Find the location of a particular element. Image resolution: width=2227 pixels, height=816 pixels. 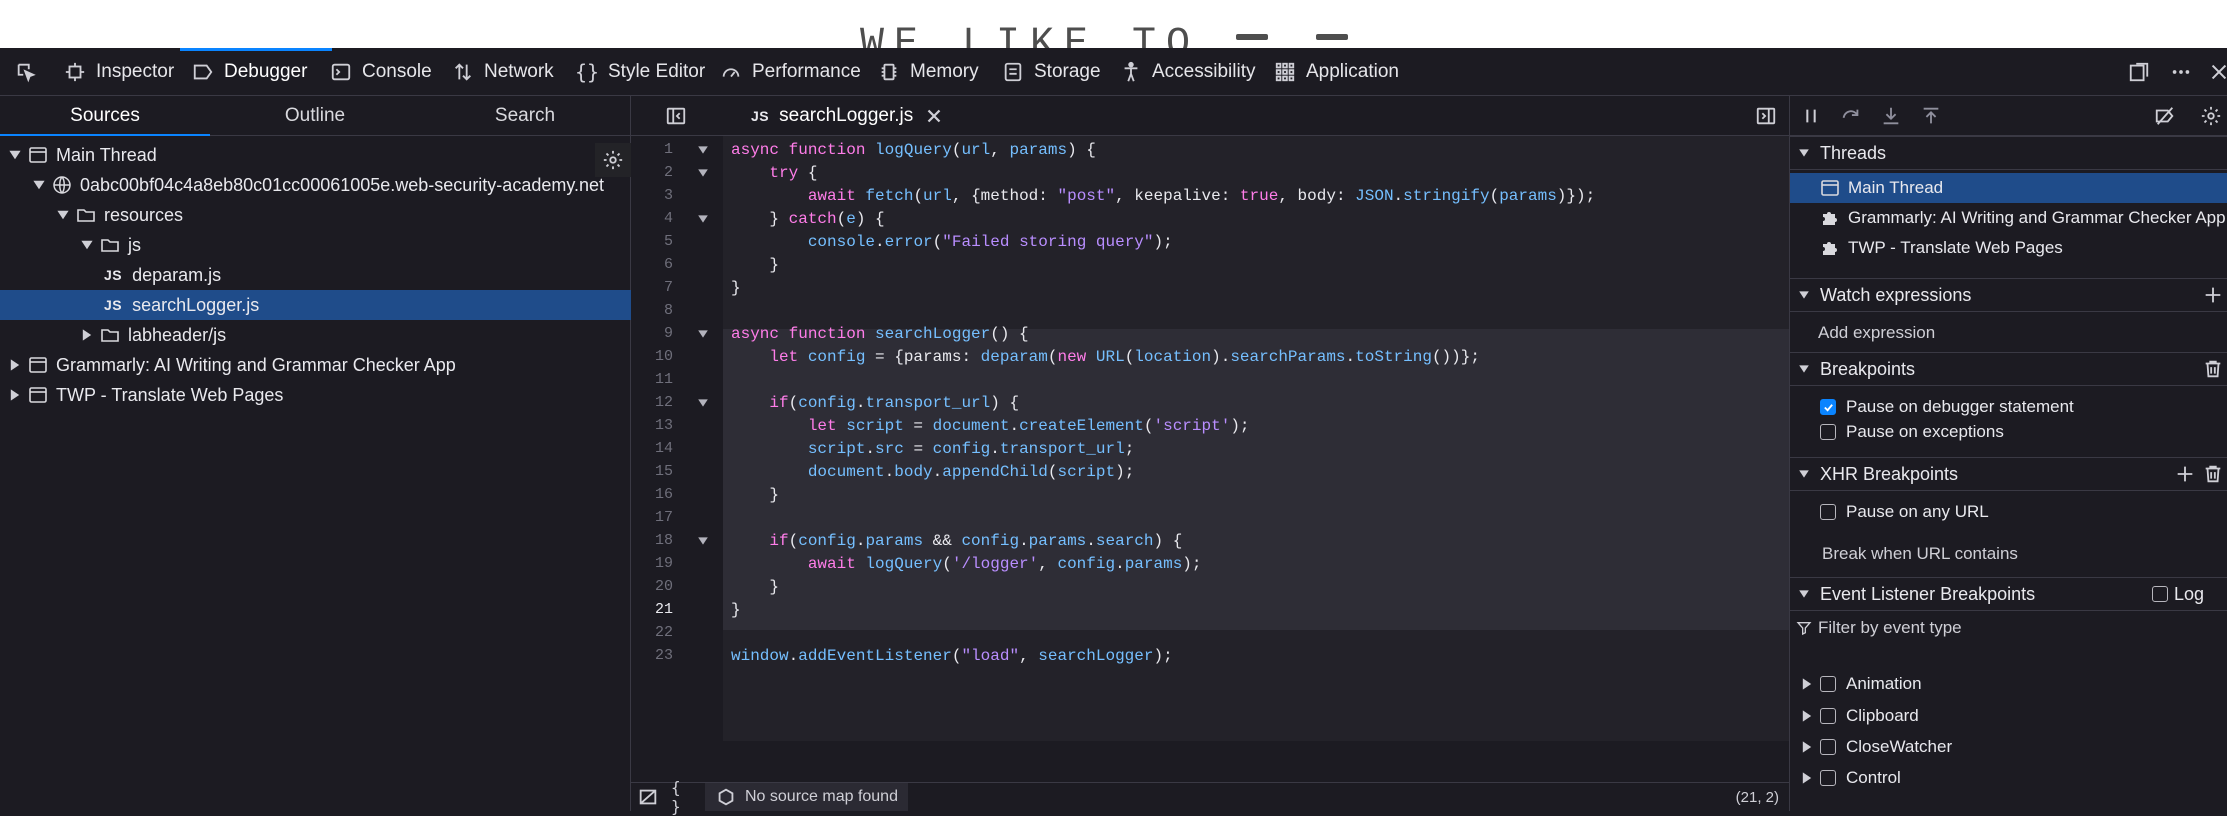

line-number: 10 is located at coordinates (652, 356).